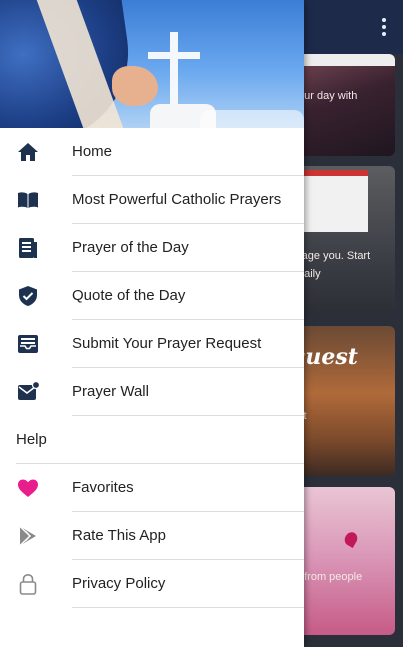  Describe the element at coordinates (328, 96) in the screenshot. I see `card-text: our day with` at that location.